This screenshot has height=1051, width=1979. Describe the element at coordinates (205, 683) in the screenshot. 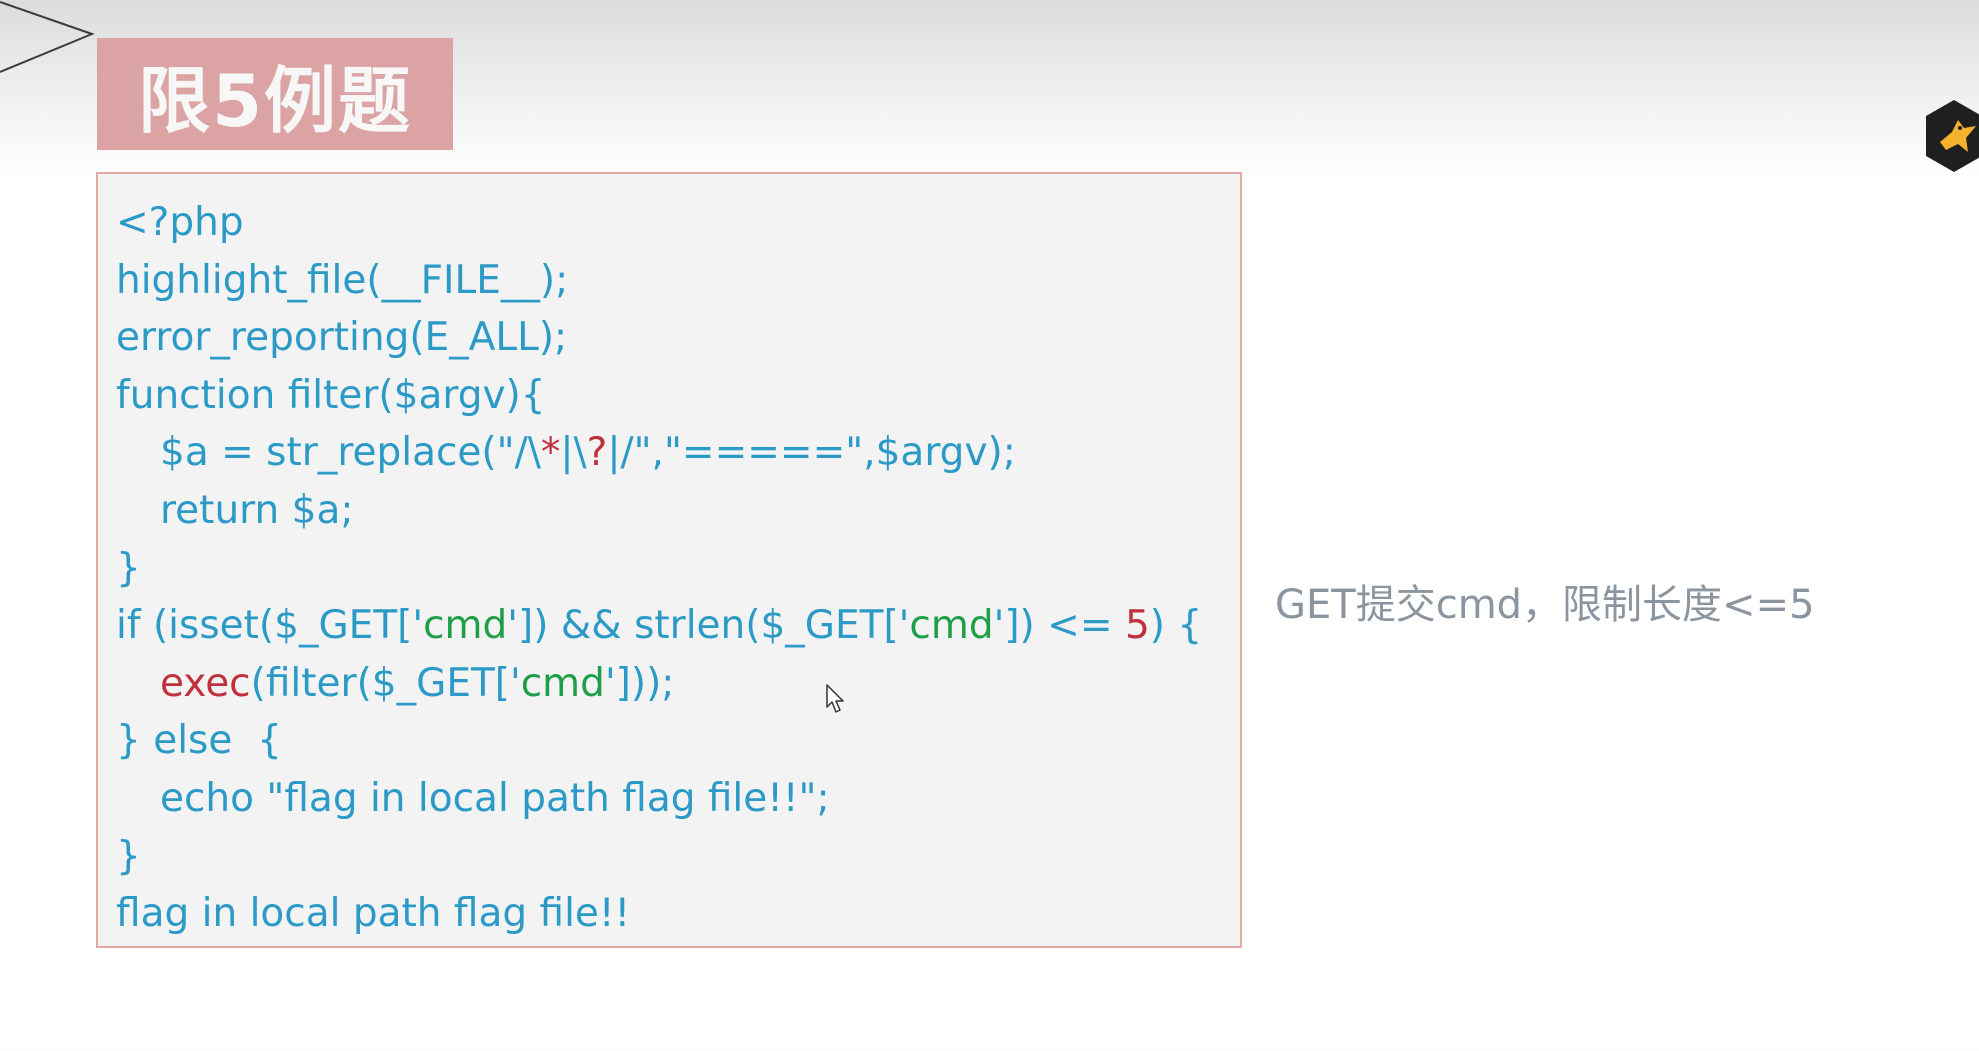

I see `code-token-red: exec` at that location.